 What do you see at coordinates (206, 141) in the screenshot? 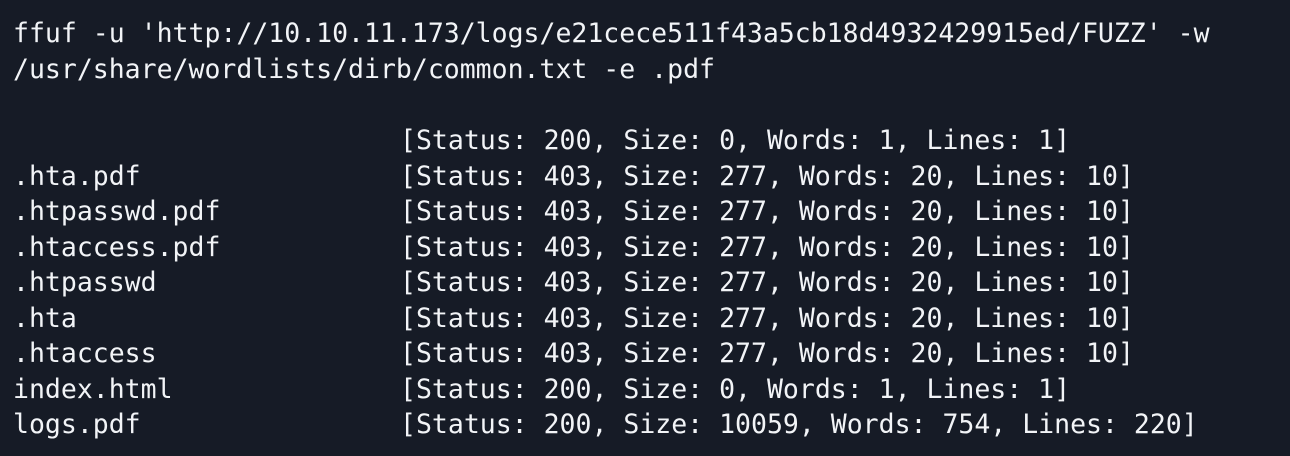
I see `result-path` at bounding box center [206, 141].